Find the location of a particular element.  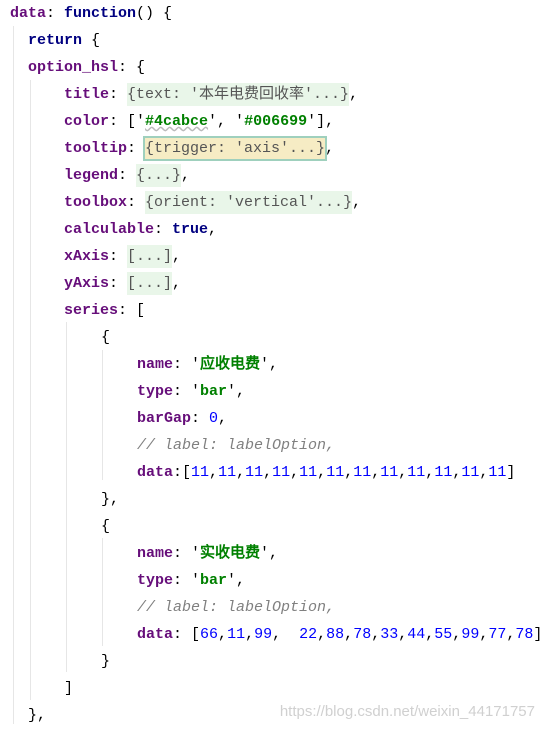

folded-region: {trigger: 'axis'...} is located at coordinates (235, 148).